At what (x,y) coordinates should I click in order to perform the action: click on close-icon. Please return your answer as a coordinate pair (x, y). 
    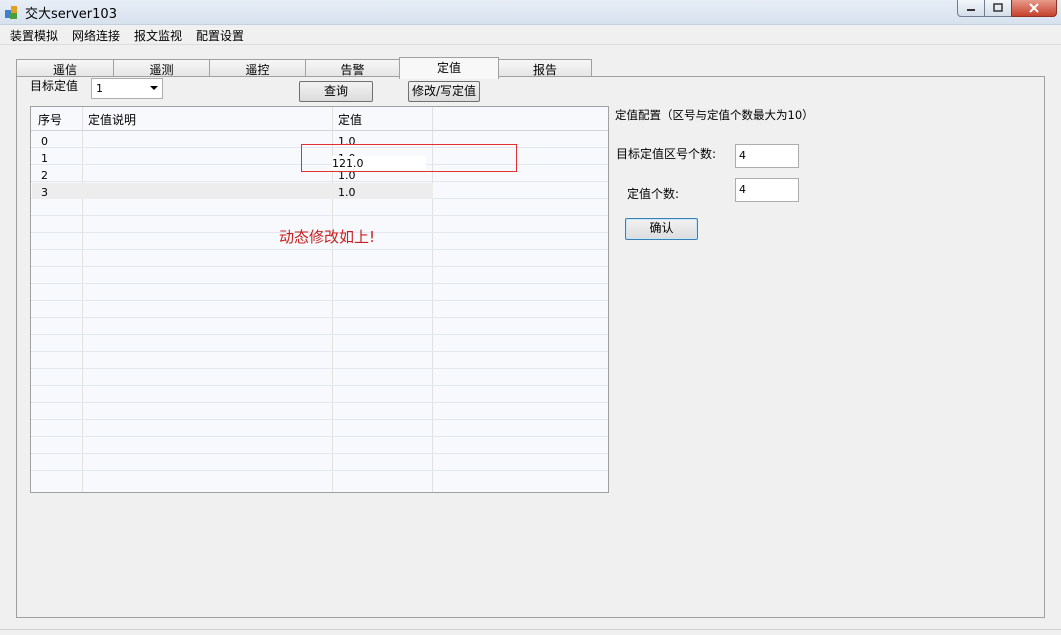
    Looking at the image, I should click on (1034, 8).